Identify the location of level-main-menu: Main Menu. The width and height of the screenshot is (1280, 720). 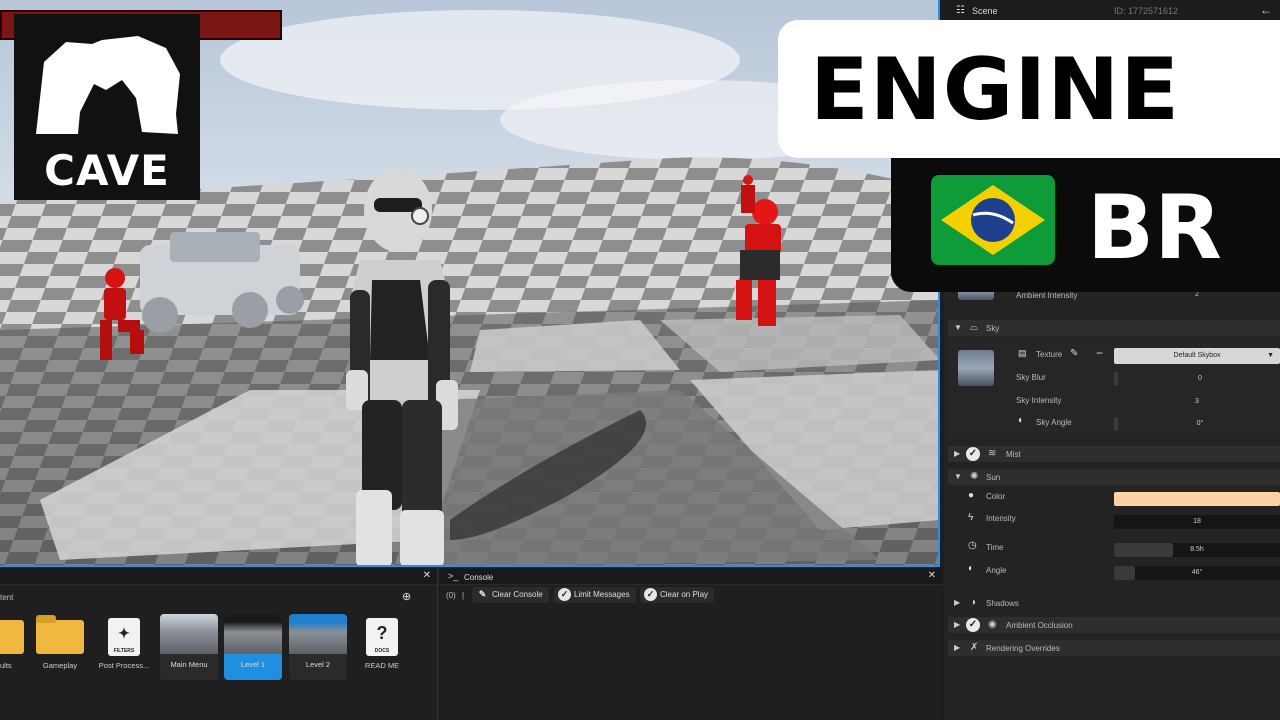
(189, 647).